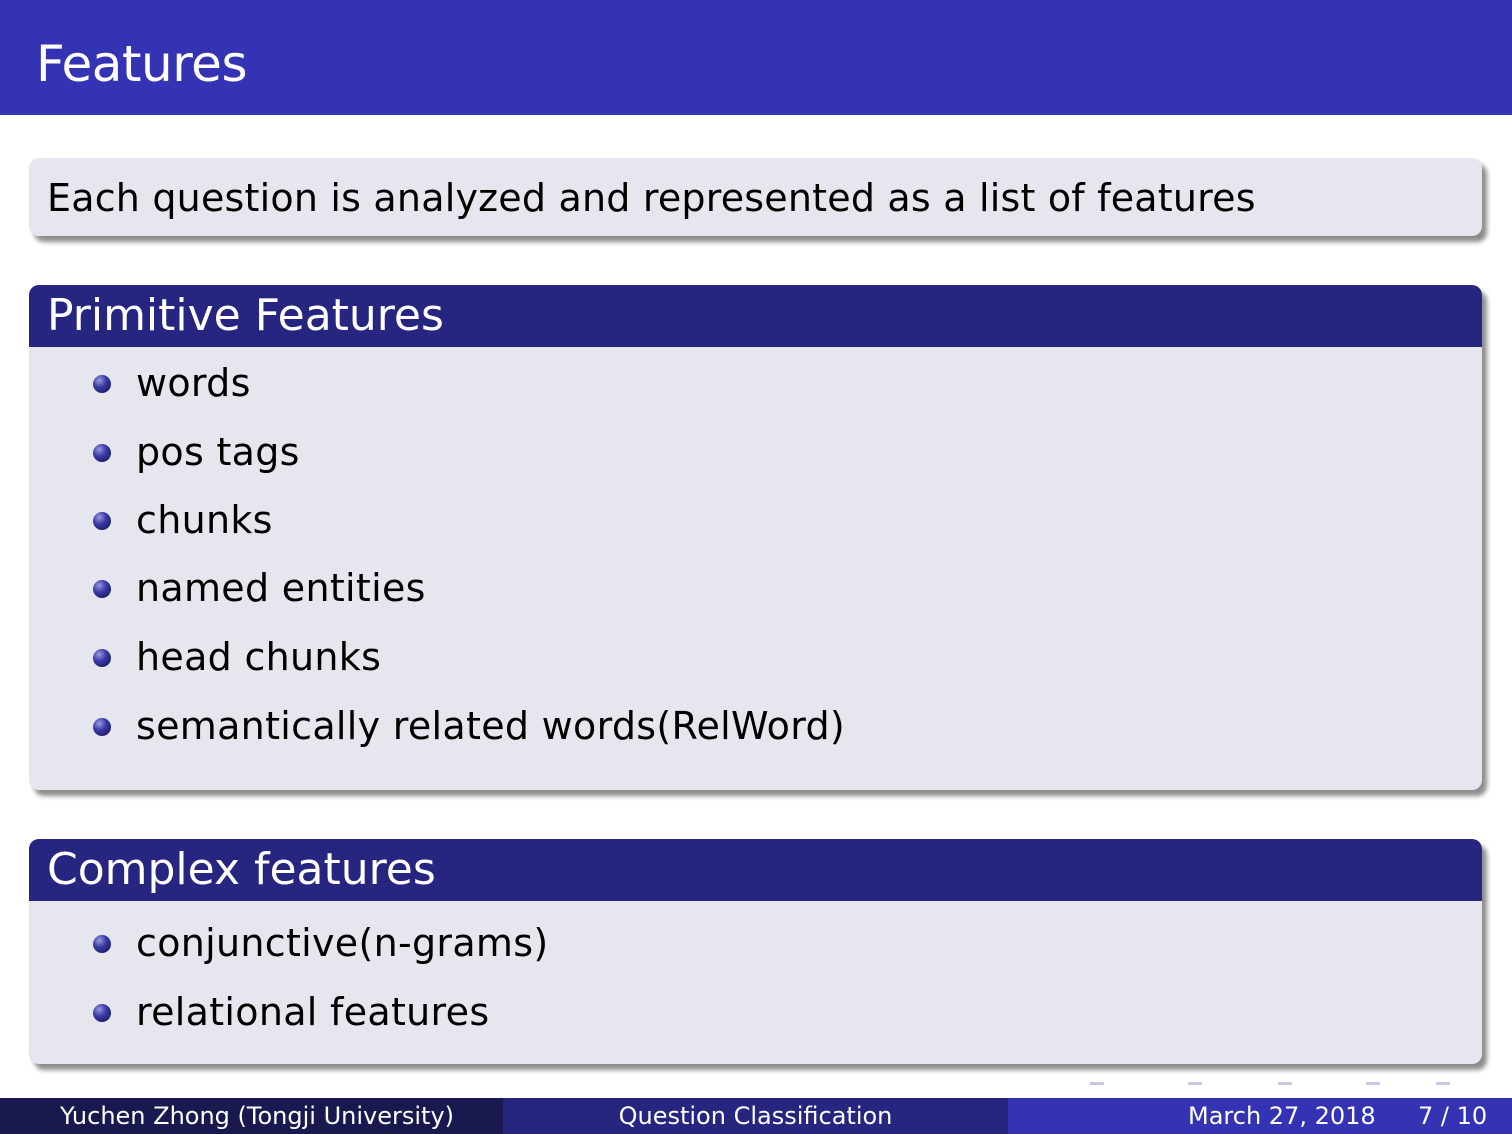 The width and height of the screenshot is (1512, 1134). What do you see at coordinates (259, 657) in the screenshot?
I see `list-item-label: head chunks` at bounding box center [259, 657].